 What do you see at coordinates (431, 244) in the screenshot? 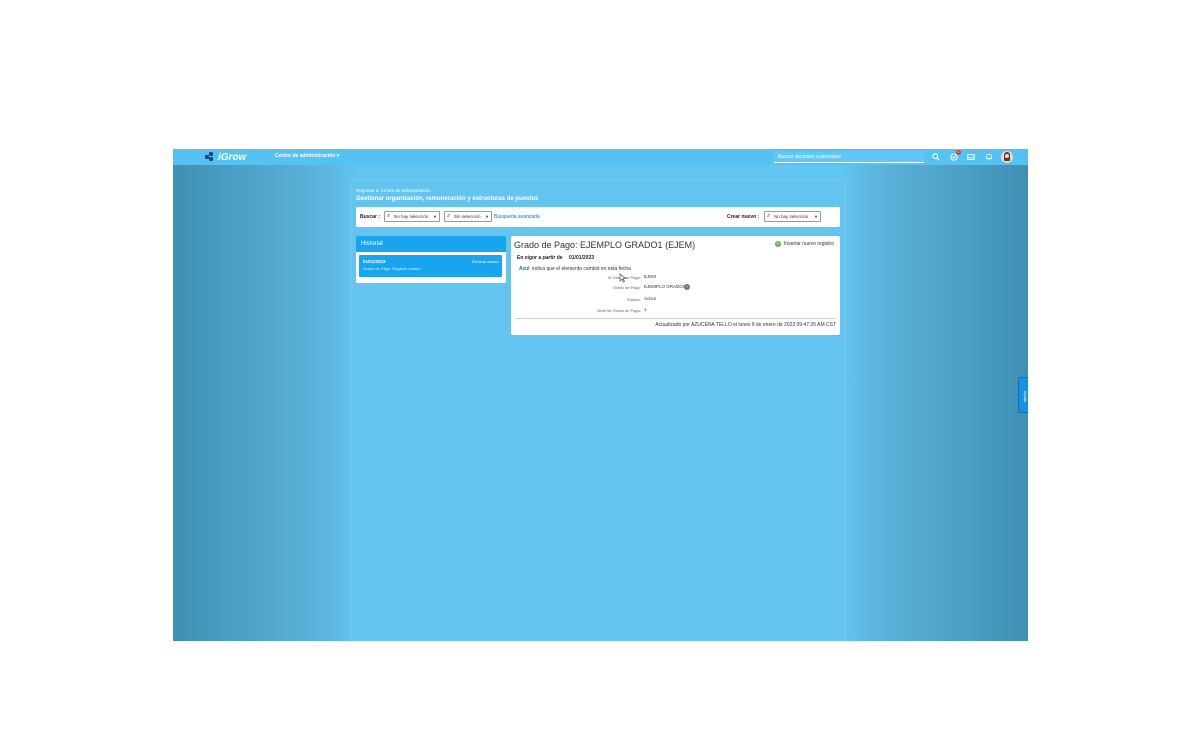
I see `history-header: Historial` at bounding box center [431, 244].